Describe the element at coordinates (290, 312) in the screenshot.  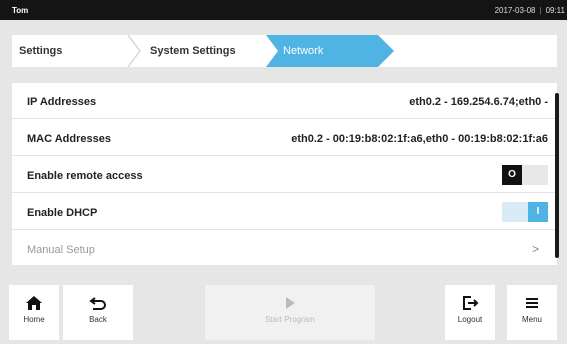
I see `start-program-button: Start Program` at that location.